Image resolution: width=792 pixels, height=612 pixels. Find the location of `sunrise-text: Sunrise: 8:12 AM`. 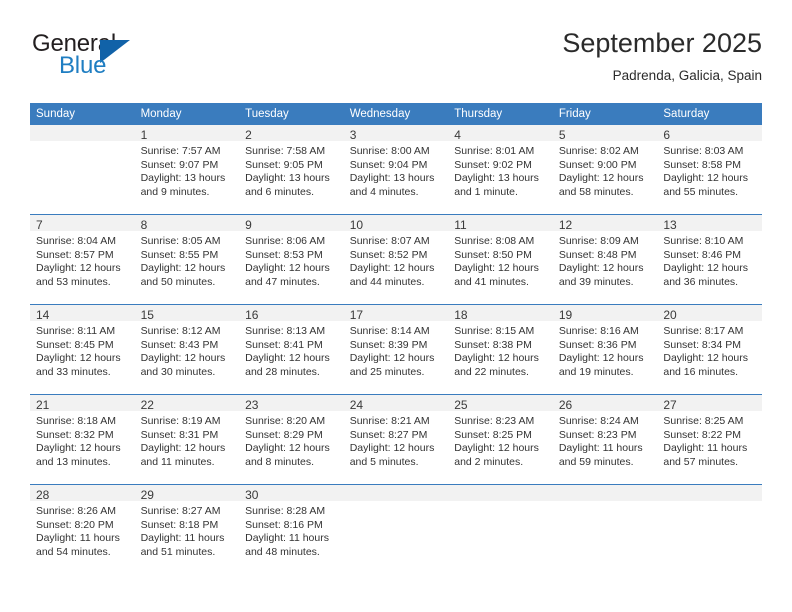

sunrise-text: Sunrise: 8:12 AM is located at coordinates (180, 331).